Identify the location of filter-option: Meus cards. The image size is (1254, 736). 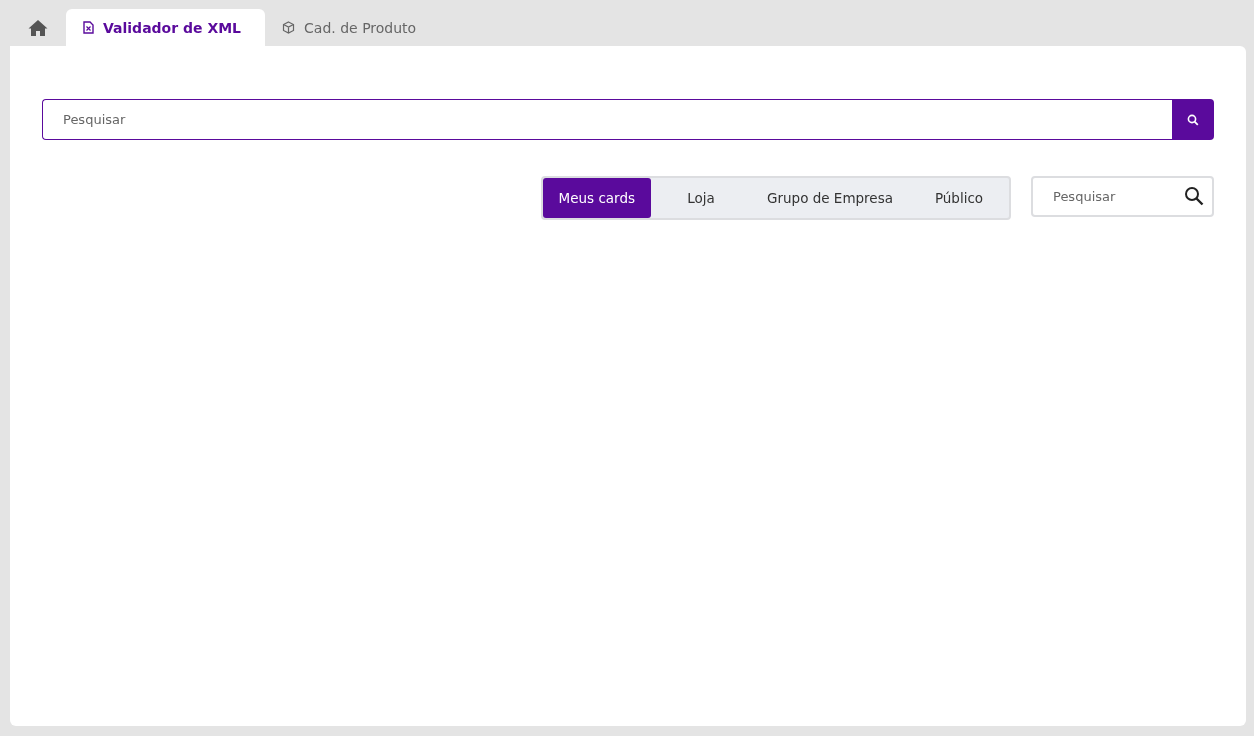
(596, 198).